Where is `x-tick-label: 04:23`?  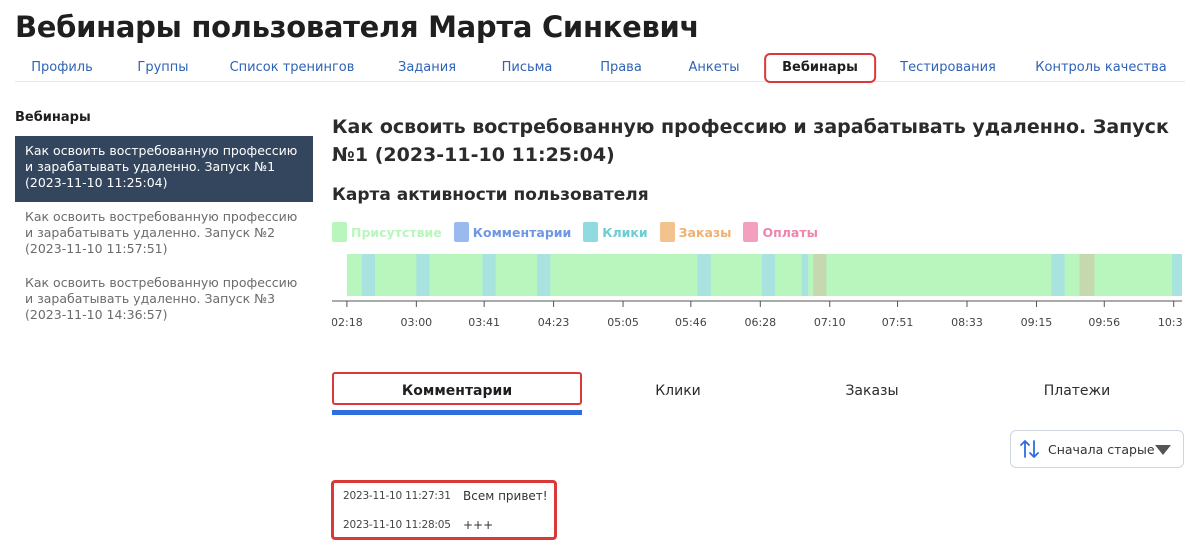 x-tick-label: 04:23 is located at coordinates (554, 322).